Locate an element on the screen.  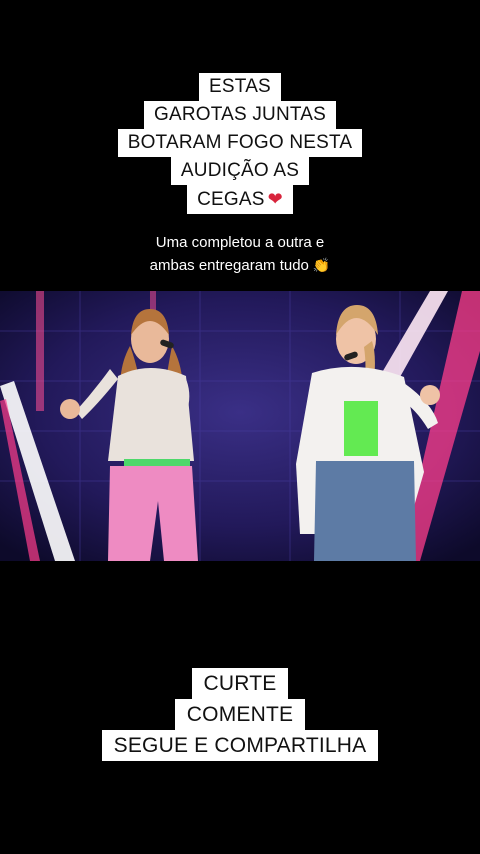
top-caption-line-2: GAROTAS JUNTAS is located at coordinates (240, 115).